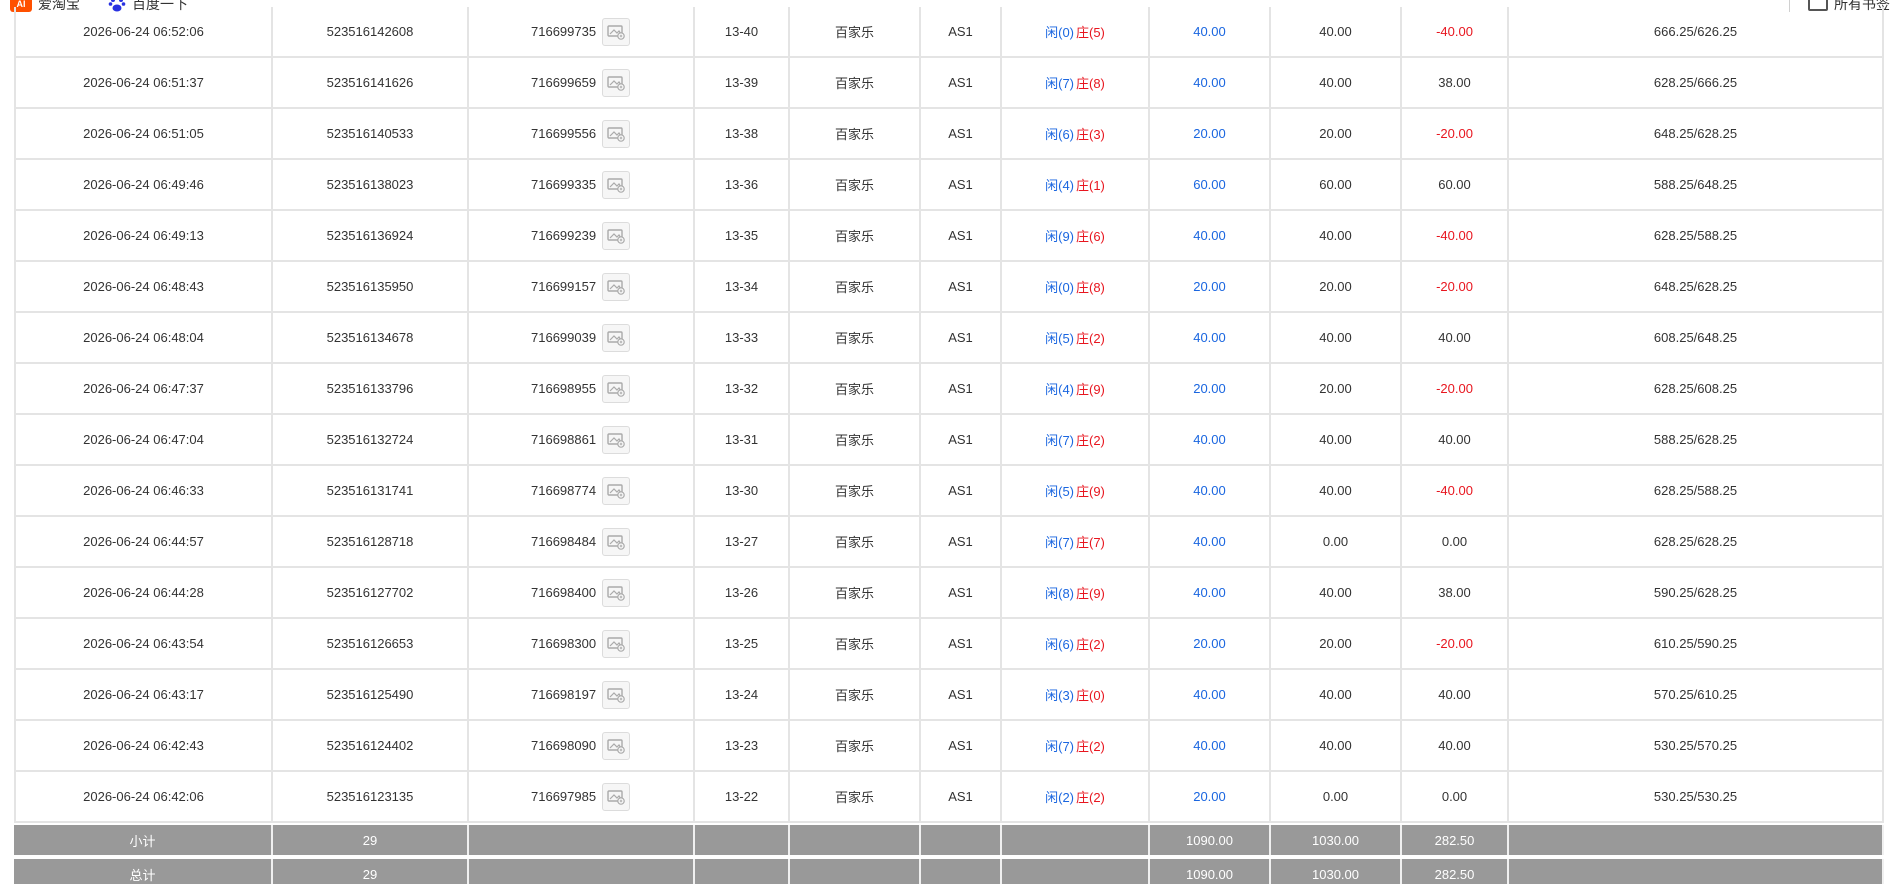  What do you see at coordinates (1076, 388) in the screenshot?
I see `result-cell: 闲(4) 庄(9)` at bounding box center [1076, 388].